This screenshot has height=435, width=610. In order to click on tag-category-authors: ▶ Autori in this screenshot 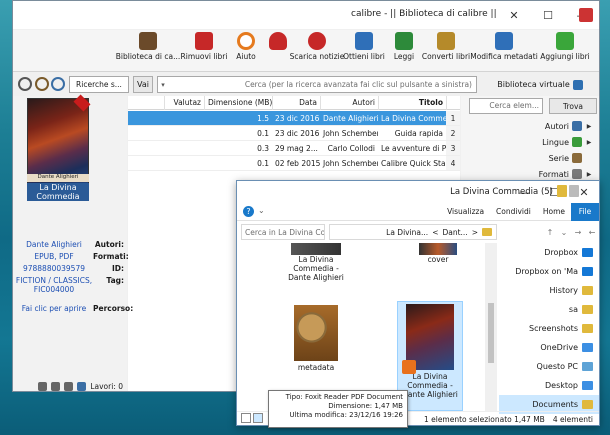, I will do `click(530, 126)`.